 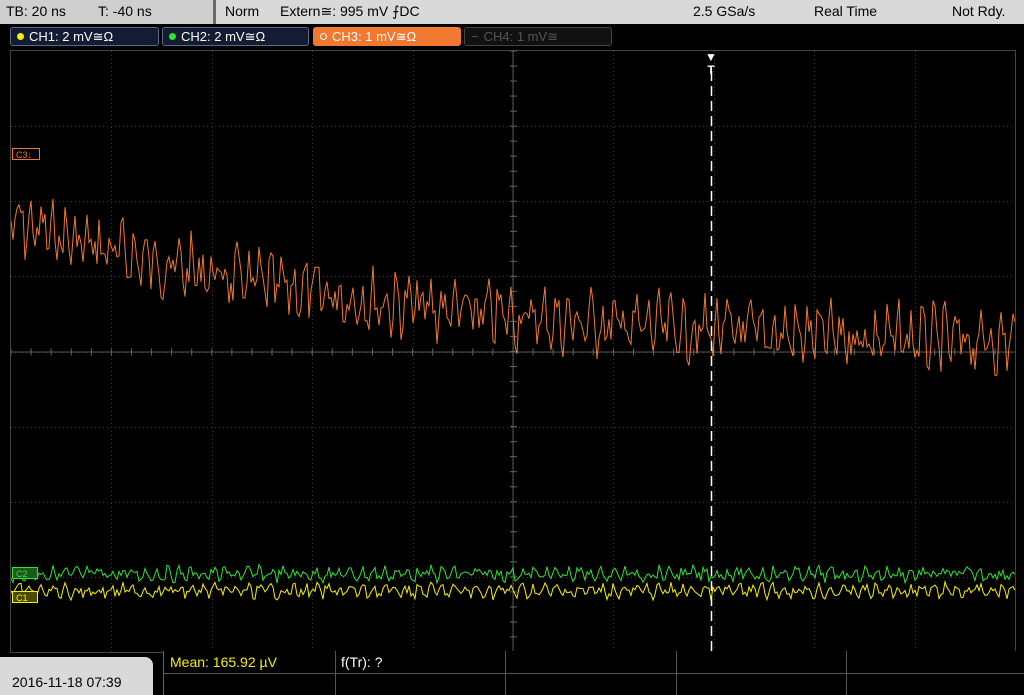 What do you see at coordinates (22, 598) in the screenshot?
I see `ch1-marker-label: C1` at bounding box center [22, 598].